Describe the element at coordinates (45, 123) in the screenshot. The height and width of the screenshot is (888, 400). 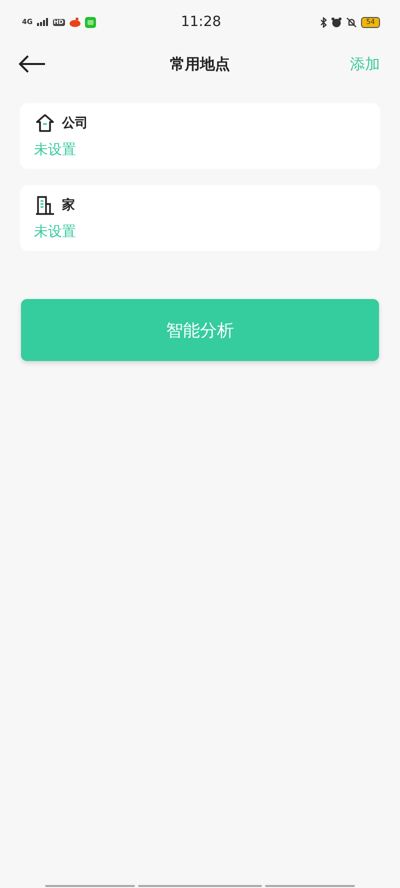
I see `house-icon` at that location.